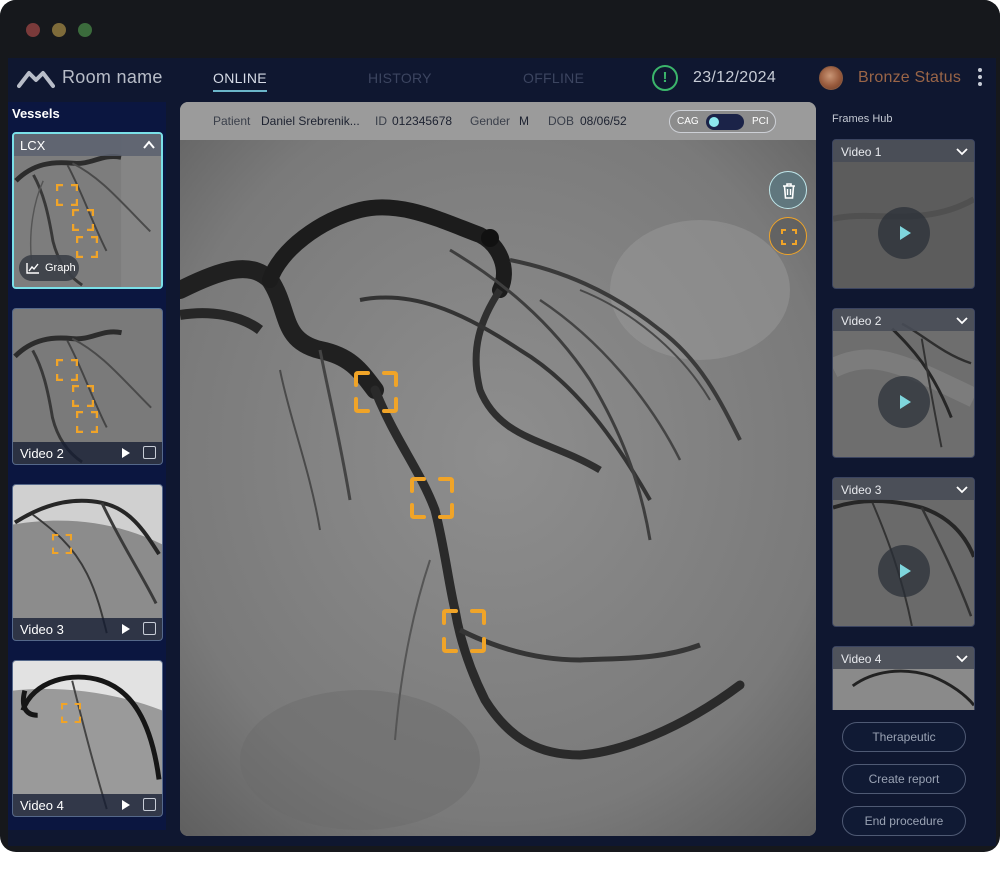 Image resolution: width=1000 pixels, height=878 pixels. I want to click on frame-card-header: Video 2, so click(903, 320).